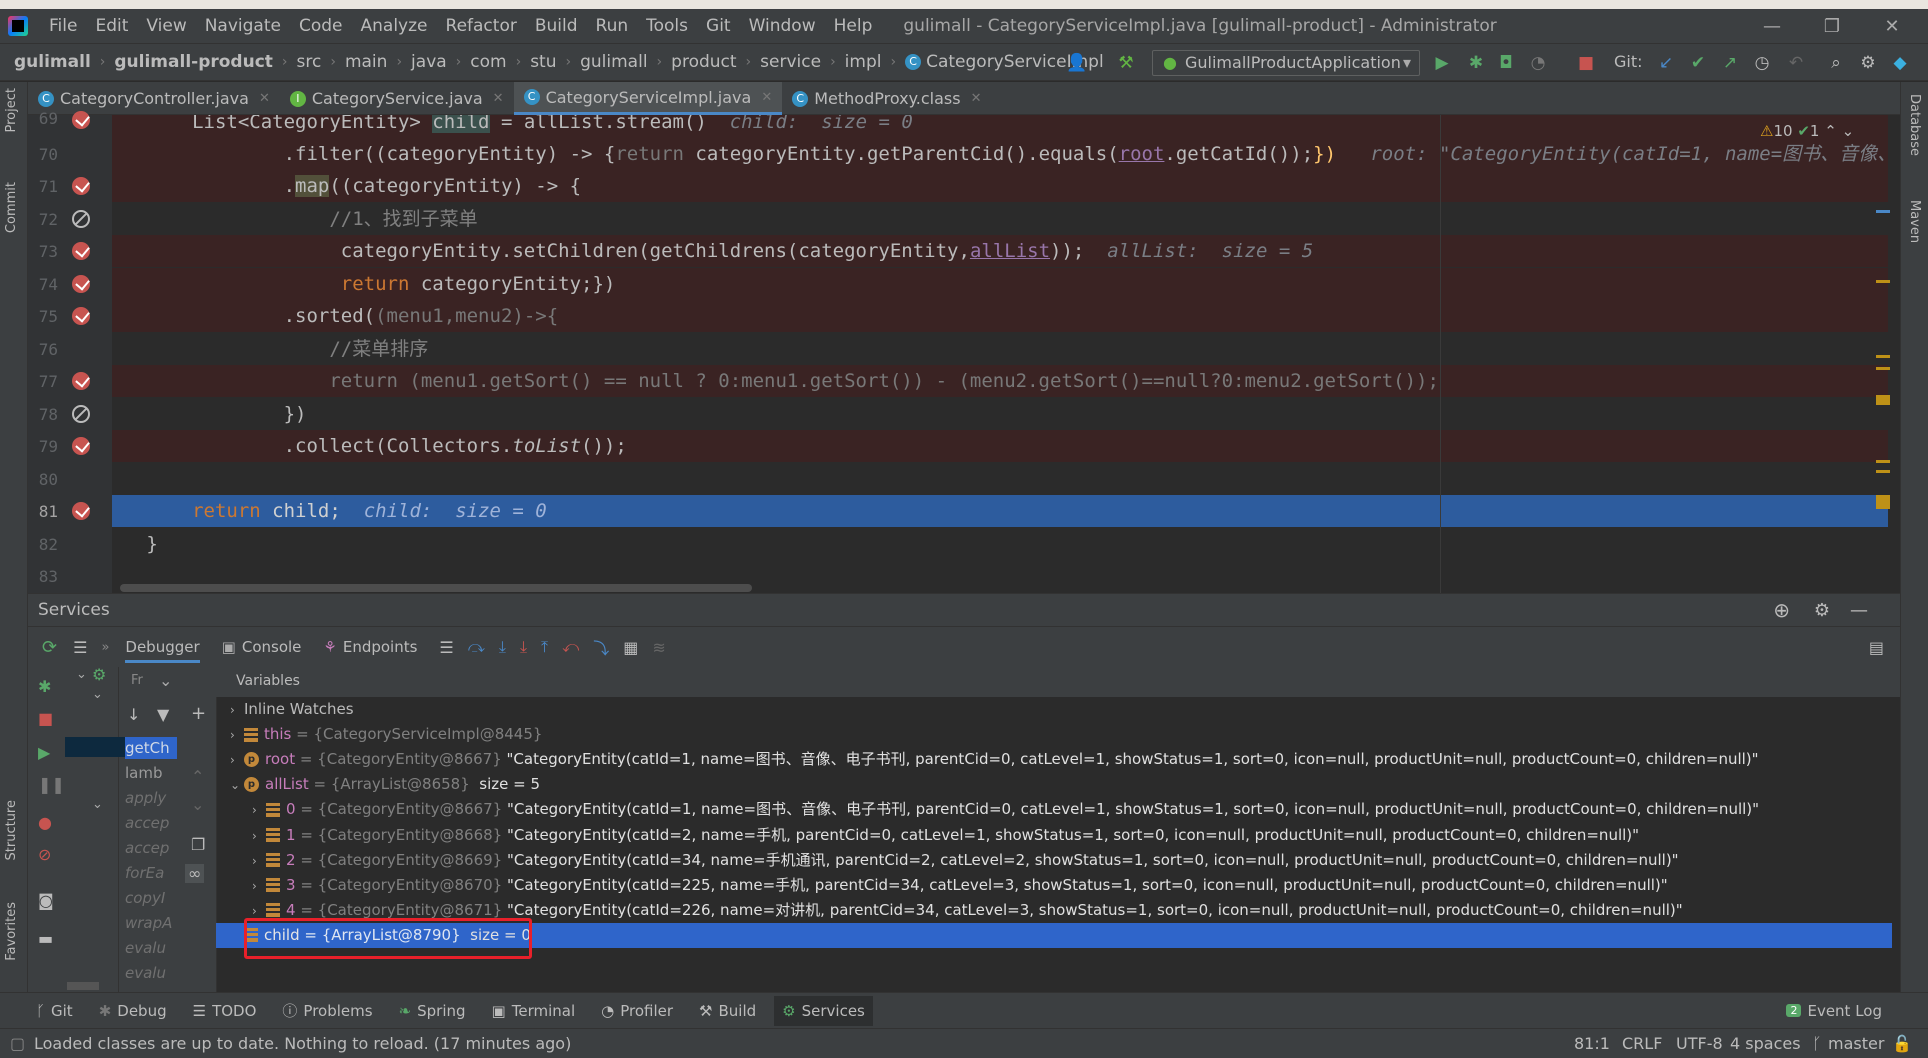 The width and height of the screenshot is (1928, 1058). Describe the element at coordinates (327, 1010) in the screenshot. I see `tab-problems: ⓘ Problems` at that location.